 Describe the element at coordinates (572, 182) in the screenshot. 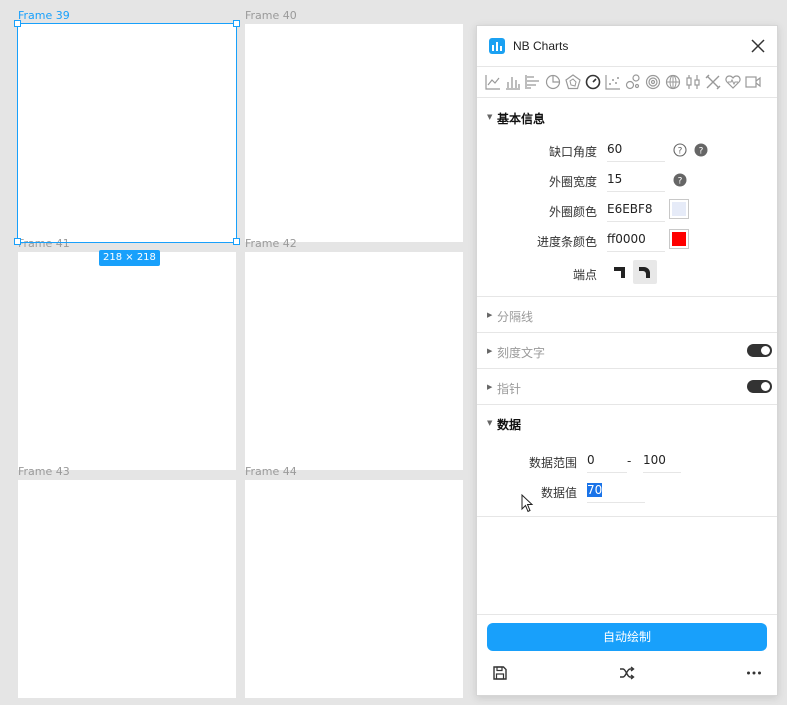

I see `outer-width-label: 外圈宽度` at that location.